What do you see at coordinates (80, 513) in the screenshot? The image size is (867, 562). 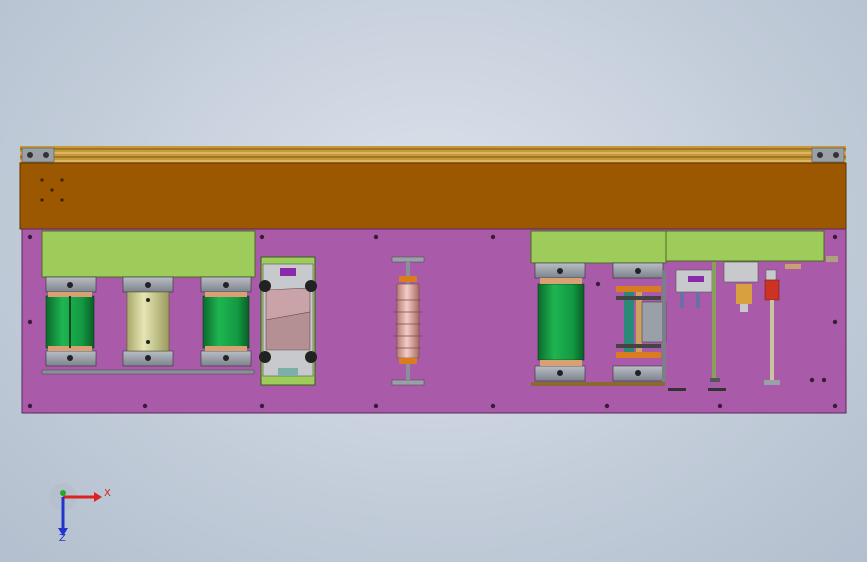 I see `coordinate-triad: X Z` at bounding box center [80, 513].